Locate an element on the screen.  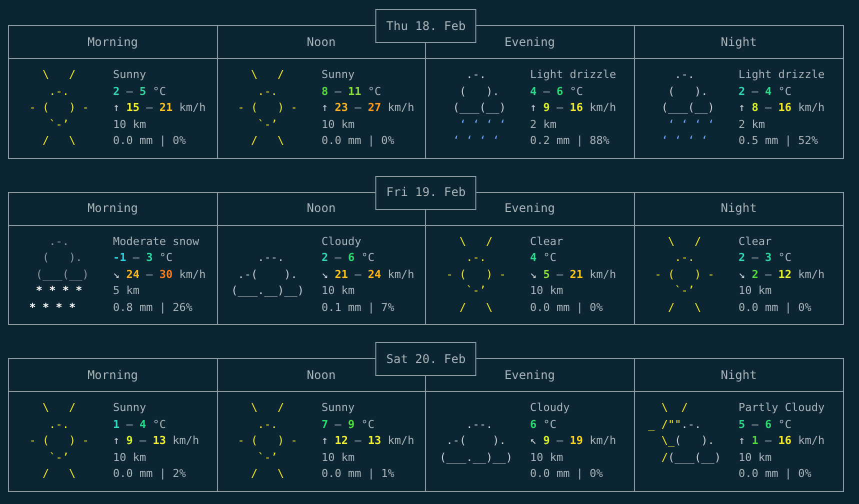
condition-text: Light drizzle is located at coordinates (781, 75).